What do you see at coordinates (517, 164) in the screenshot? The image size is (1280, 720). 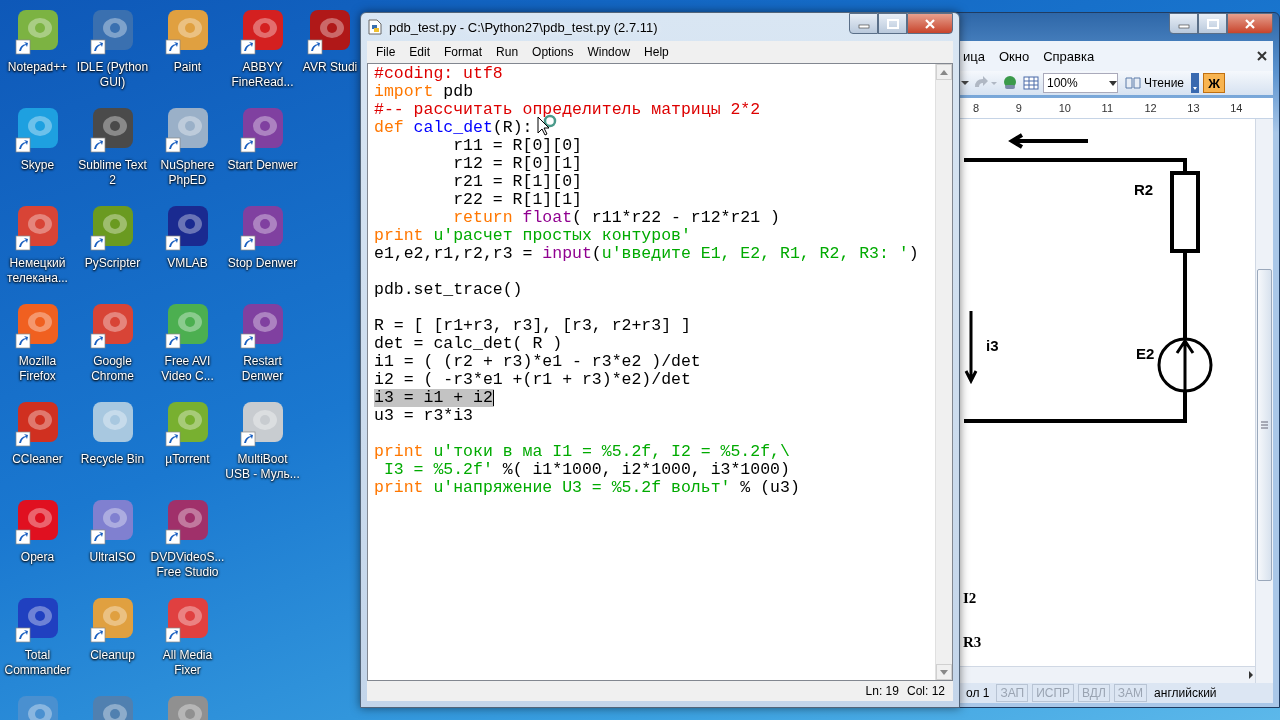 I see `code-line: r12 = R[0][1]` at bounding box center [517, 164].